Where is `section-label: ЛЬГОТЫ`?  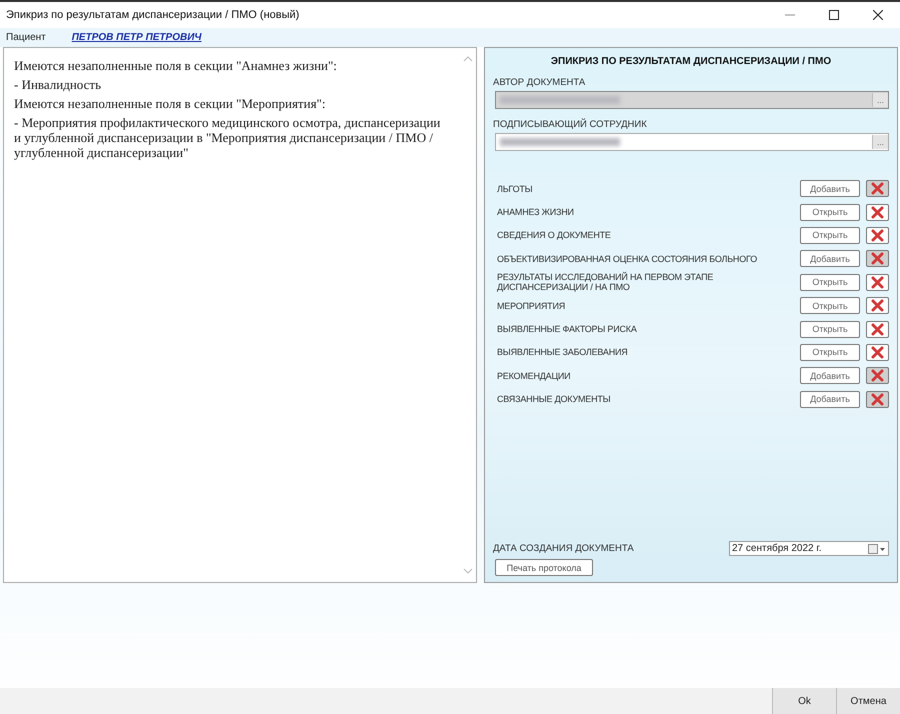
section-label: ЛЬГОТЫ is located at coordinates (515, 189).